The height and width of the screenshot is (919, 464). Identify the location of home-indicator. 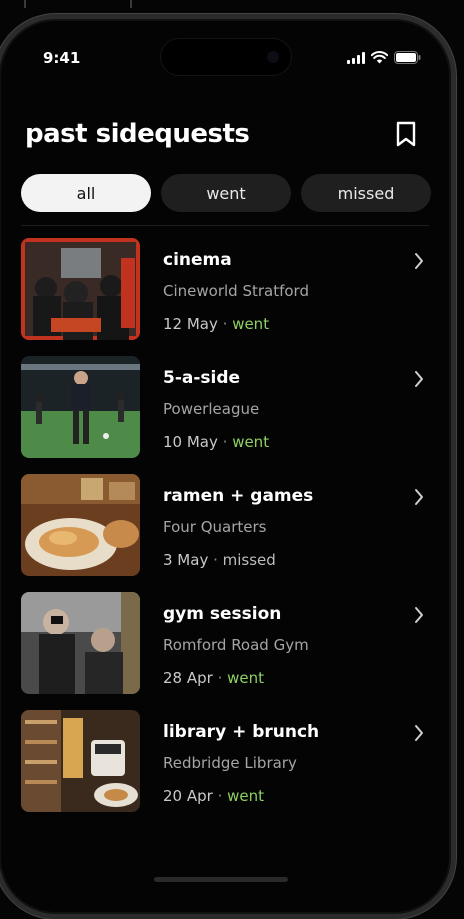
(221, 879).